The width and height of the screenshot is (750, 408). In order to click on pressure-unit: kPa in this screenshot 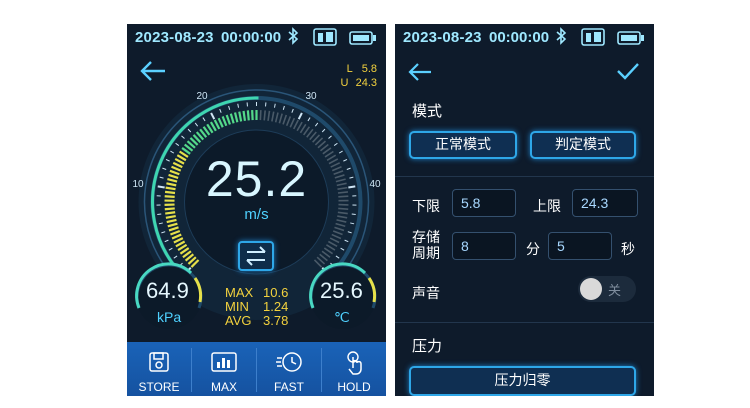, I will do `click(169, 317)`.